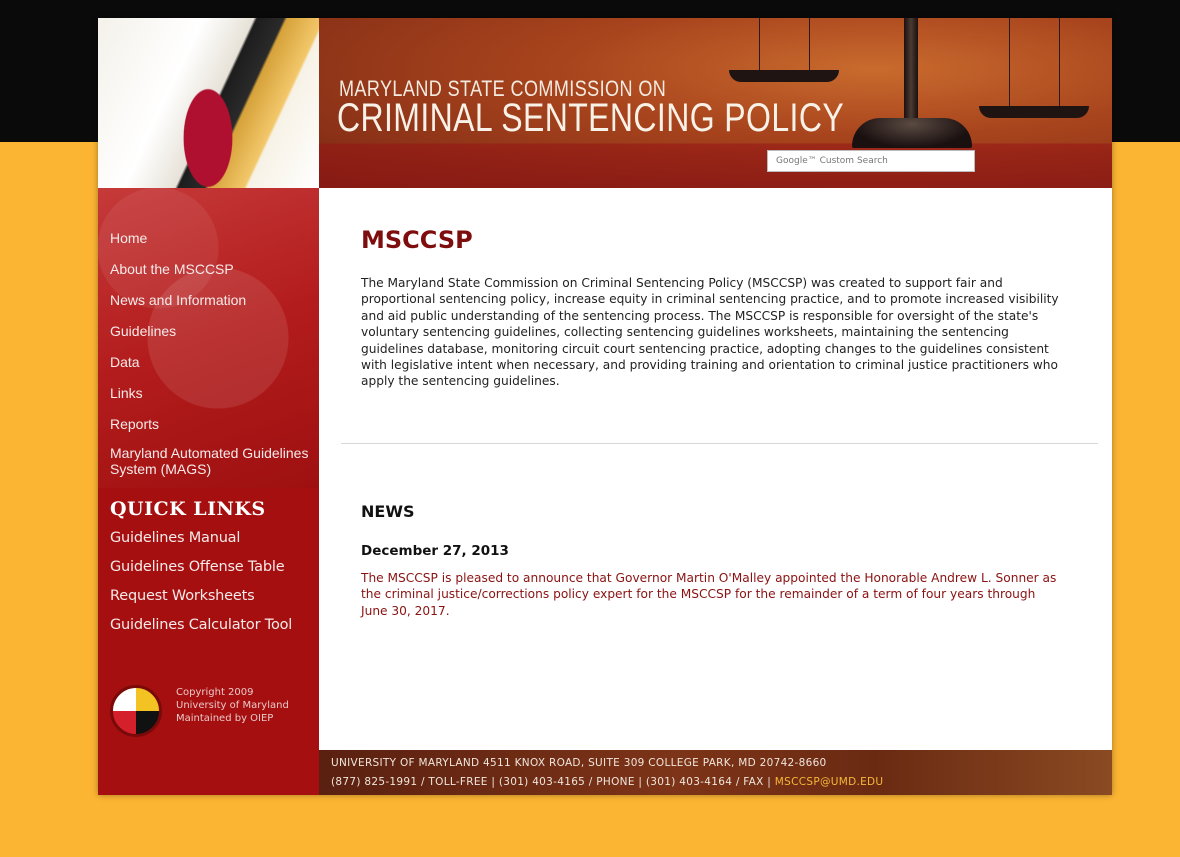 This screenshot has width=1180, height=857. I want to click on page-title: MSCCSP, so click(417, 240).